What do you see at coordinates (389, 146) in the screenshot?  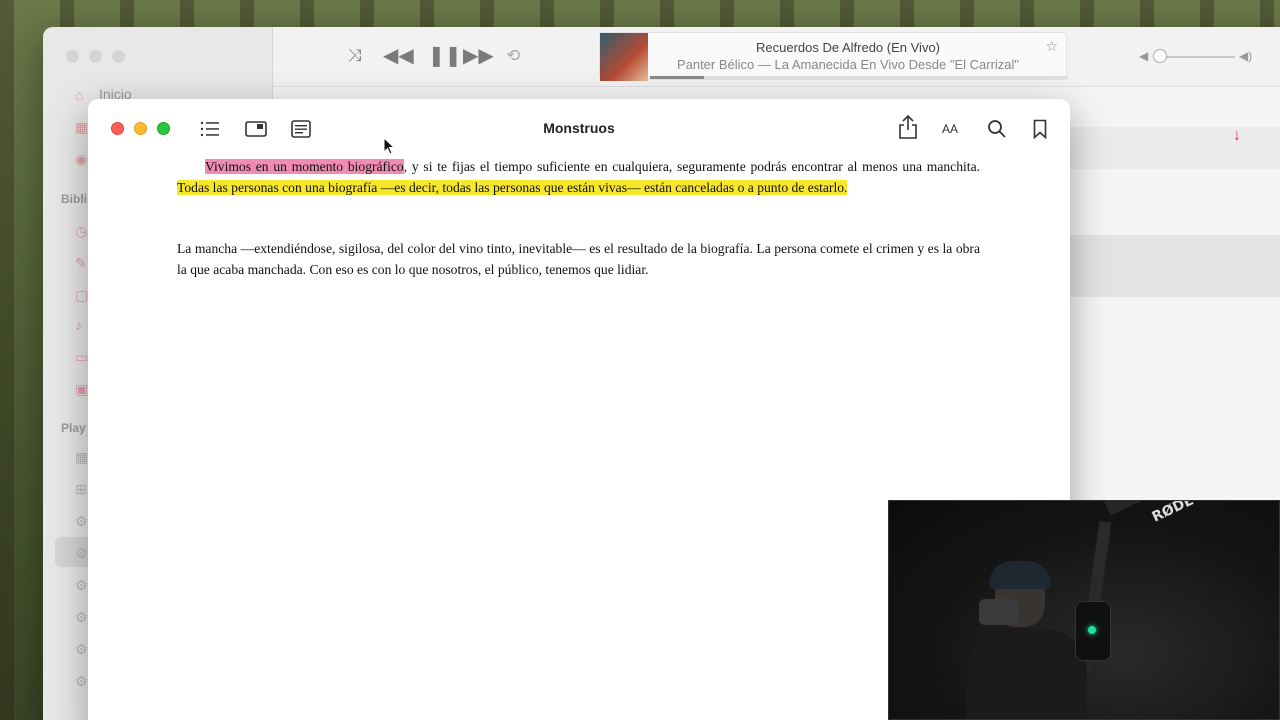 I see `mouse-cursor-icon` at bounding box center [389, 146].